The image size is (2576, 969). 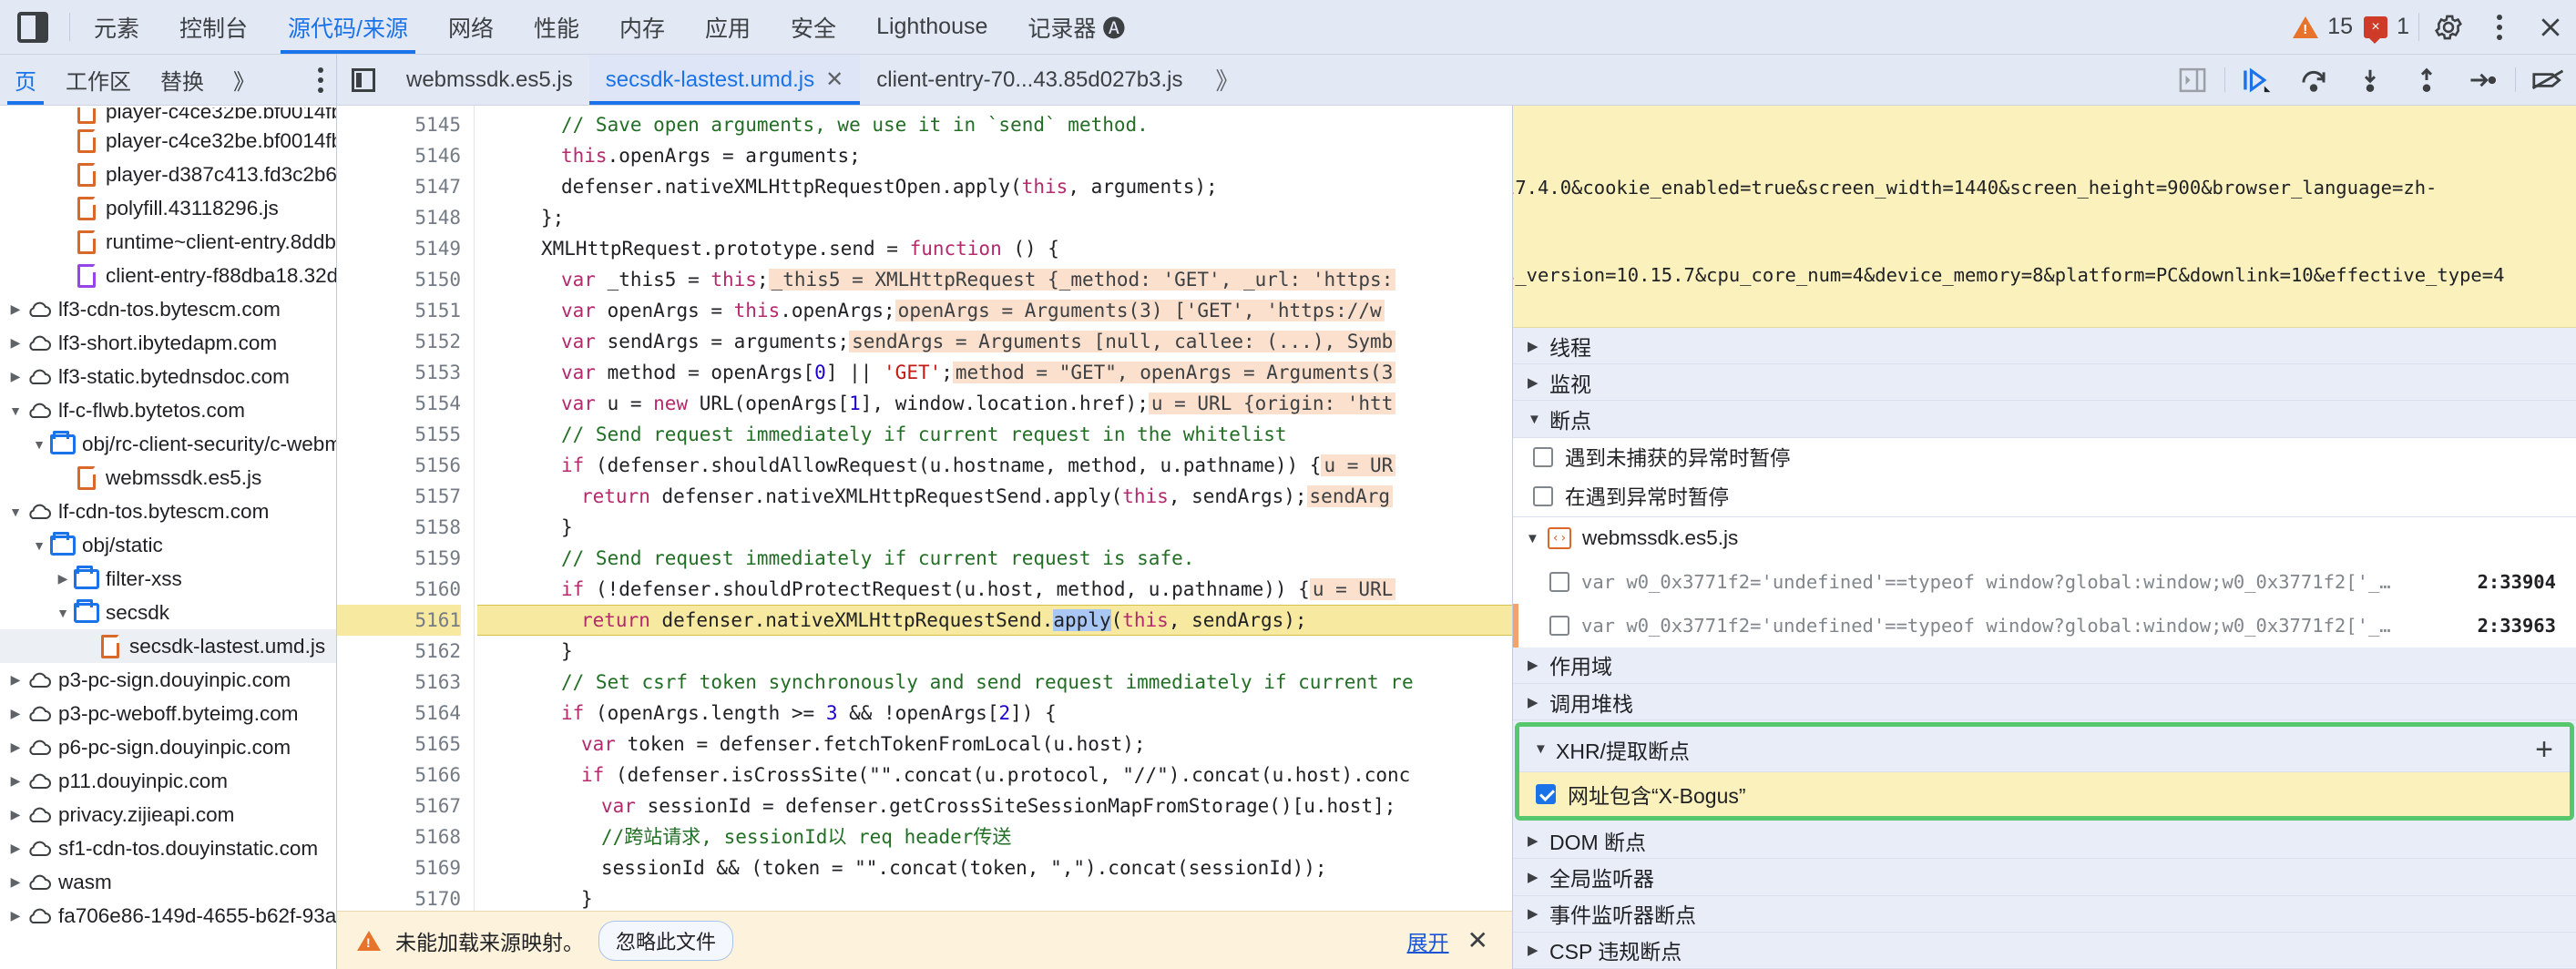 I want to click on file-tree-row: ▼ lf-cdn-tos.bytescm.com, so click(x=168, y=512).